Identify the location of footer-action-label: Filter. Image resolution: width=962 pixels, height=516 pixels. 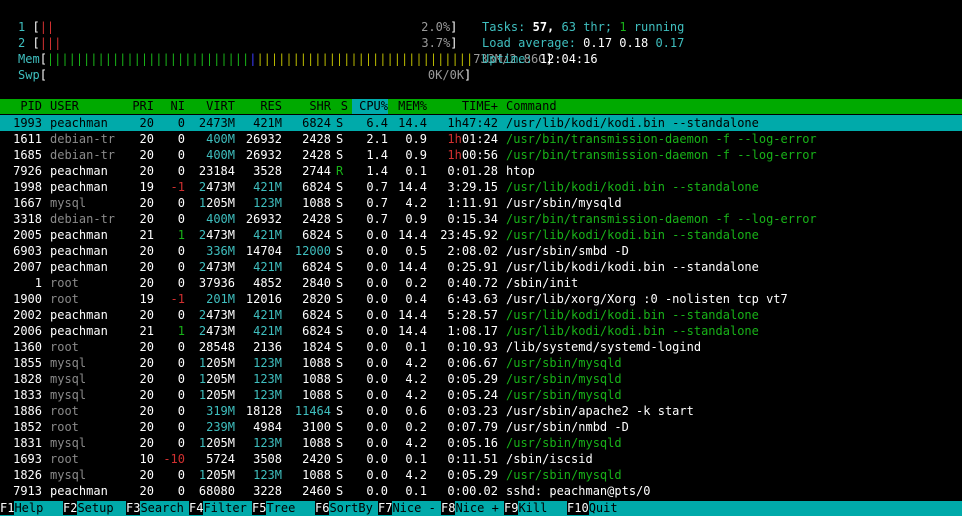
(228, 508).